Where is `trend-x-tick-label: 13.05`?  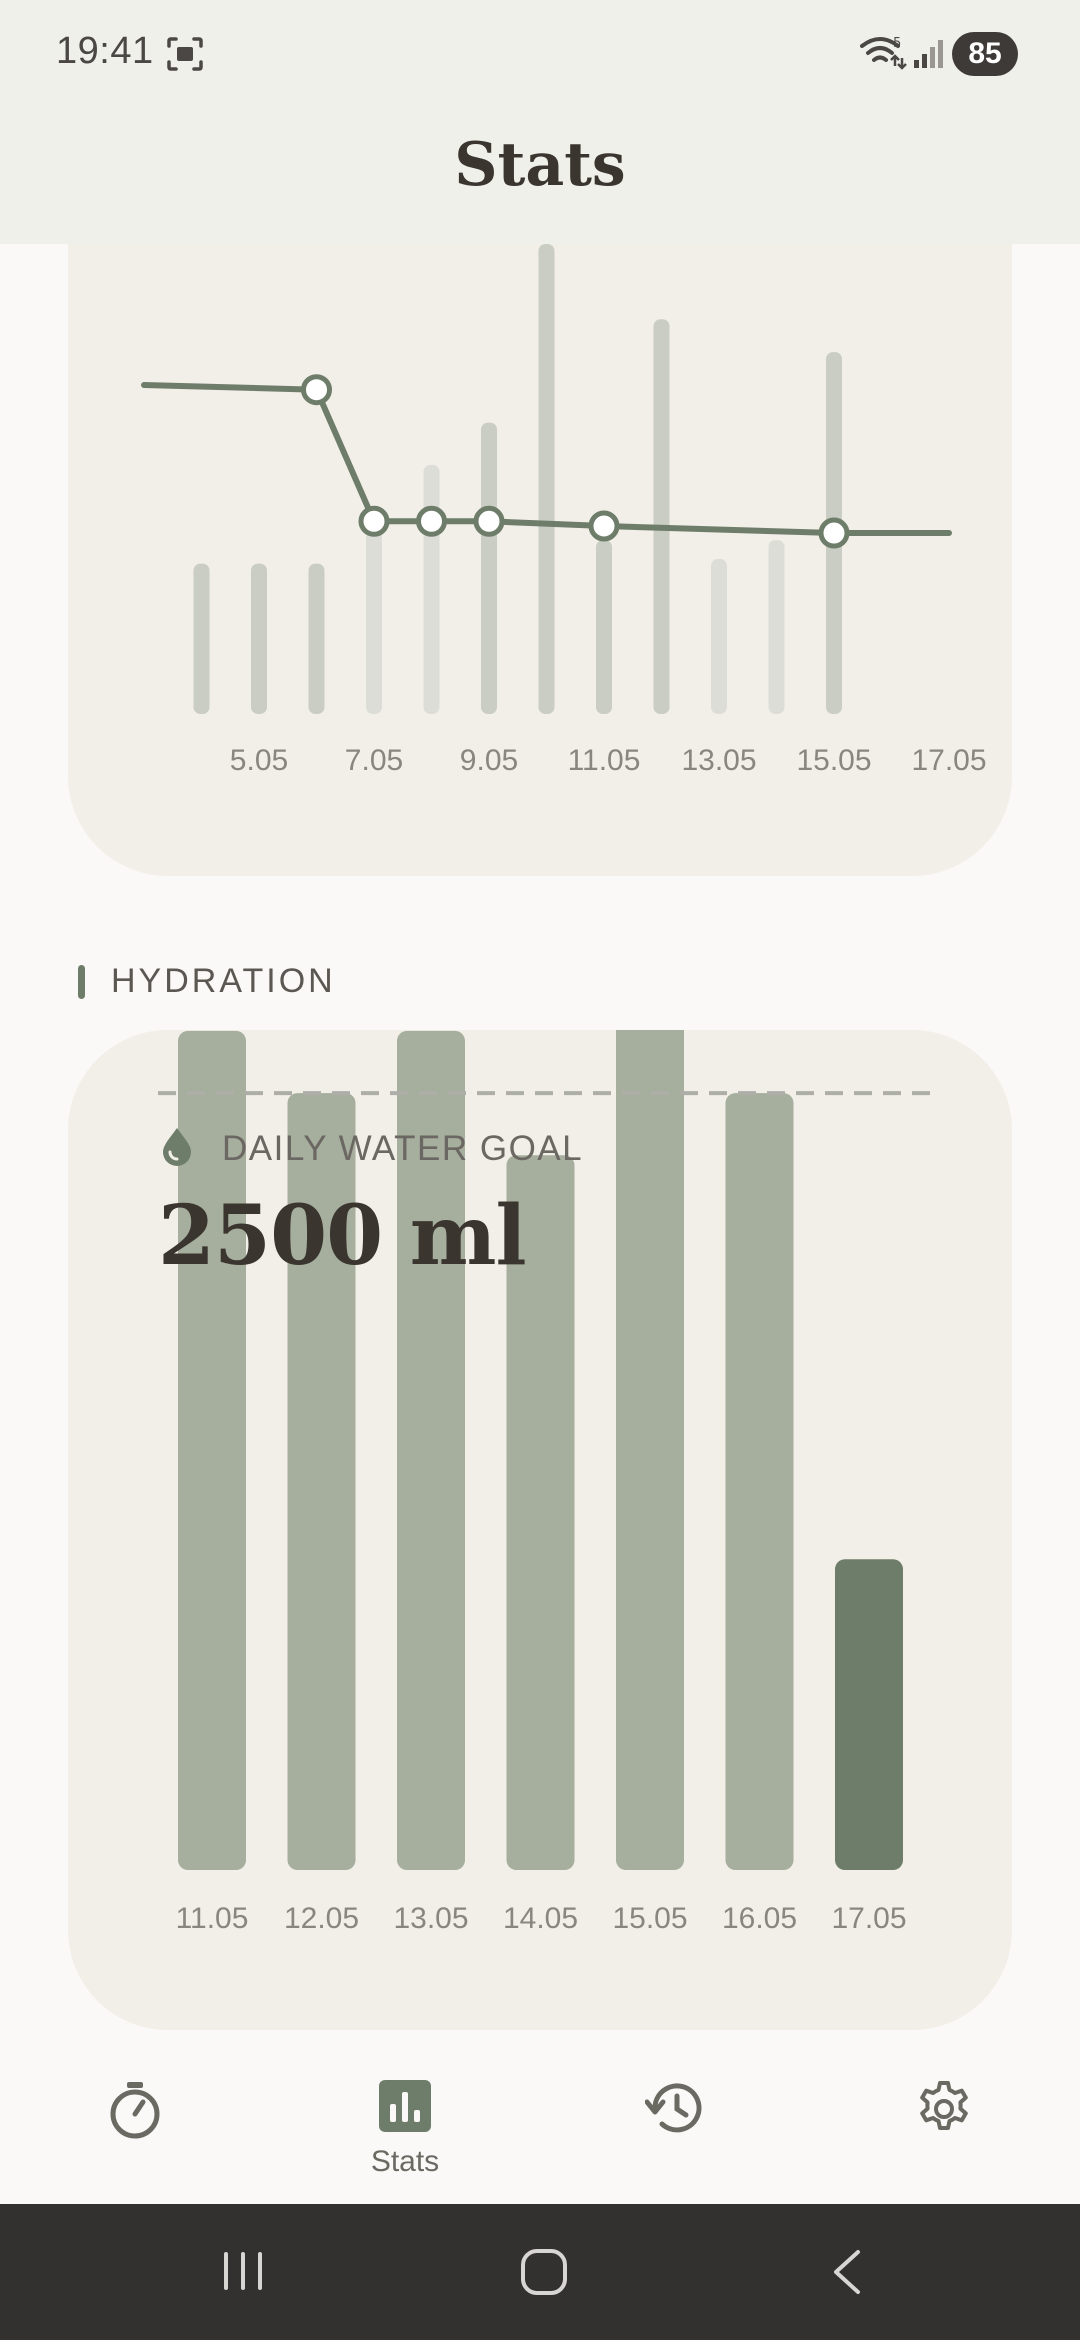 trend-x-tick-label: 13.05 is located at coordinates (718, 760).